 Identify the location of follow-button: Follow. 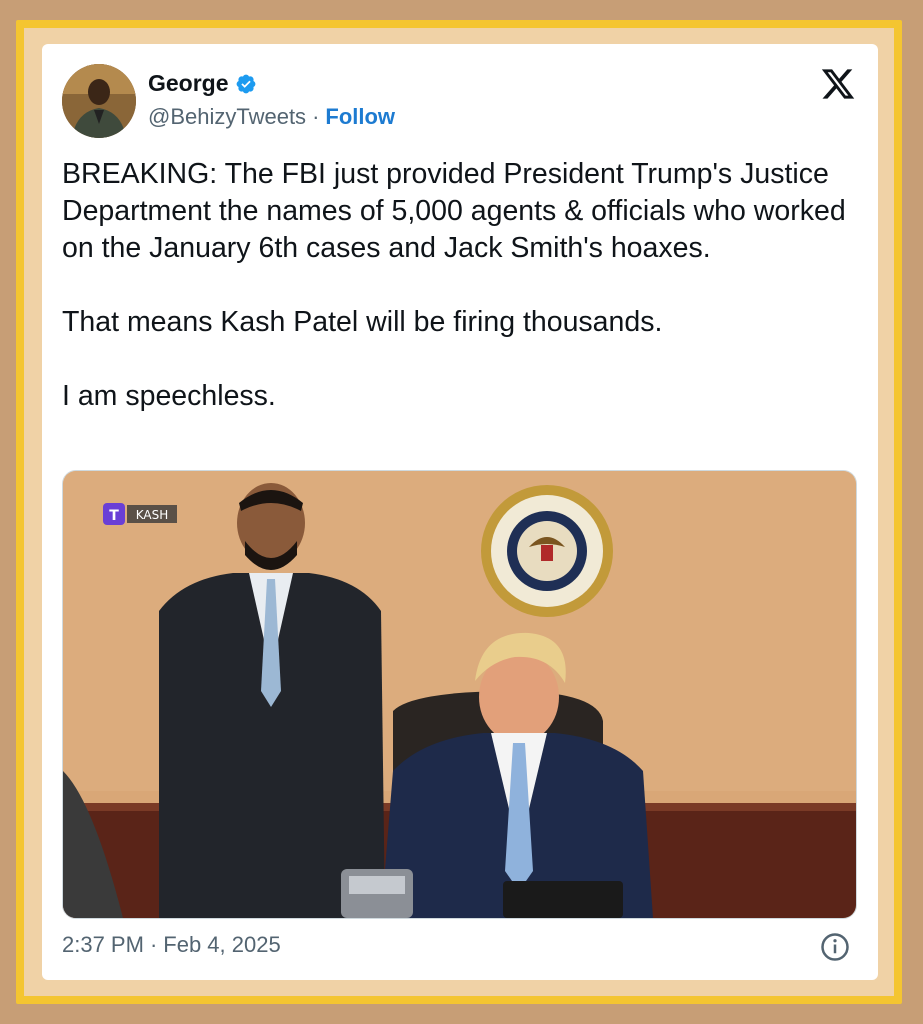
(360, 117).